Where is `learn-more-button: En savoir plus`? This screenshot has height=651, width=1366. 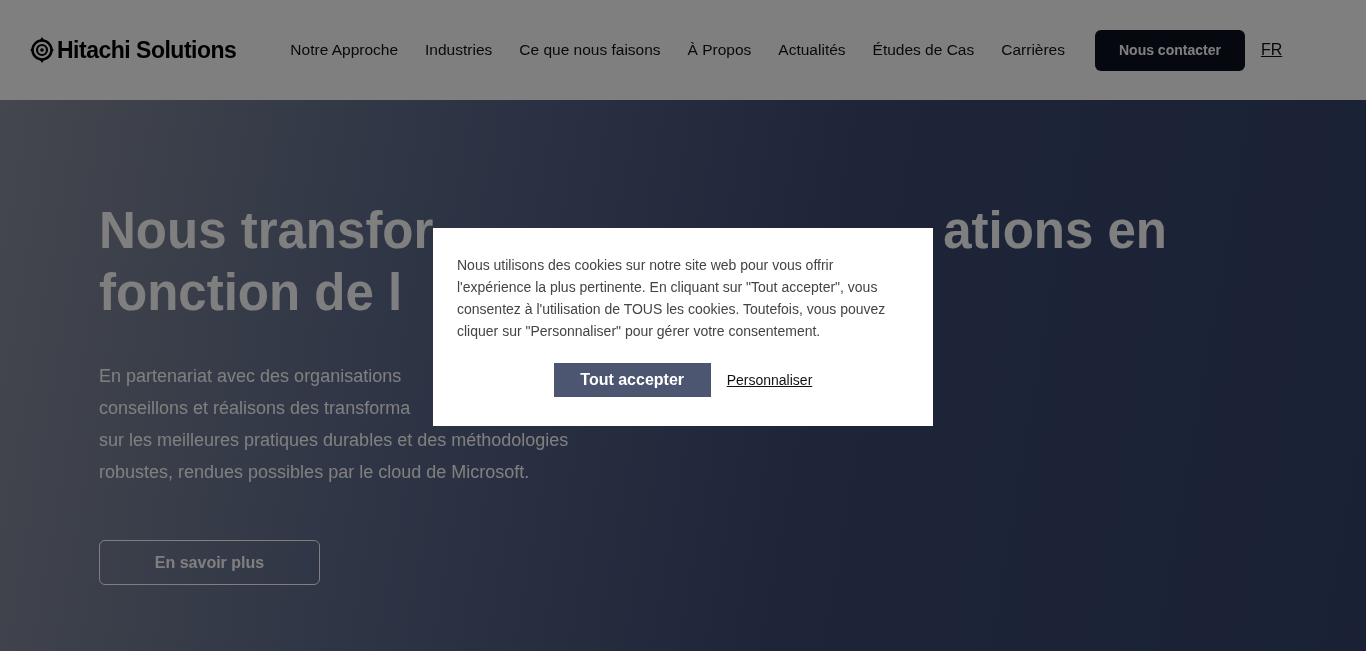
learn-more-button: En savoir plus is located at coordinates (209, 562).